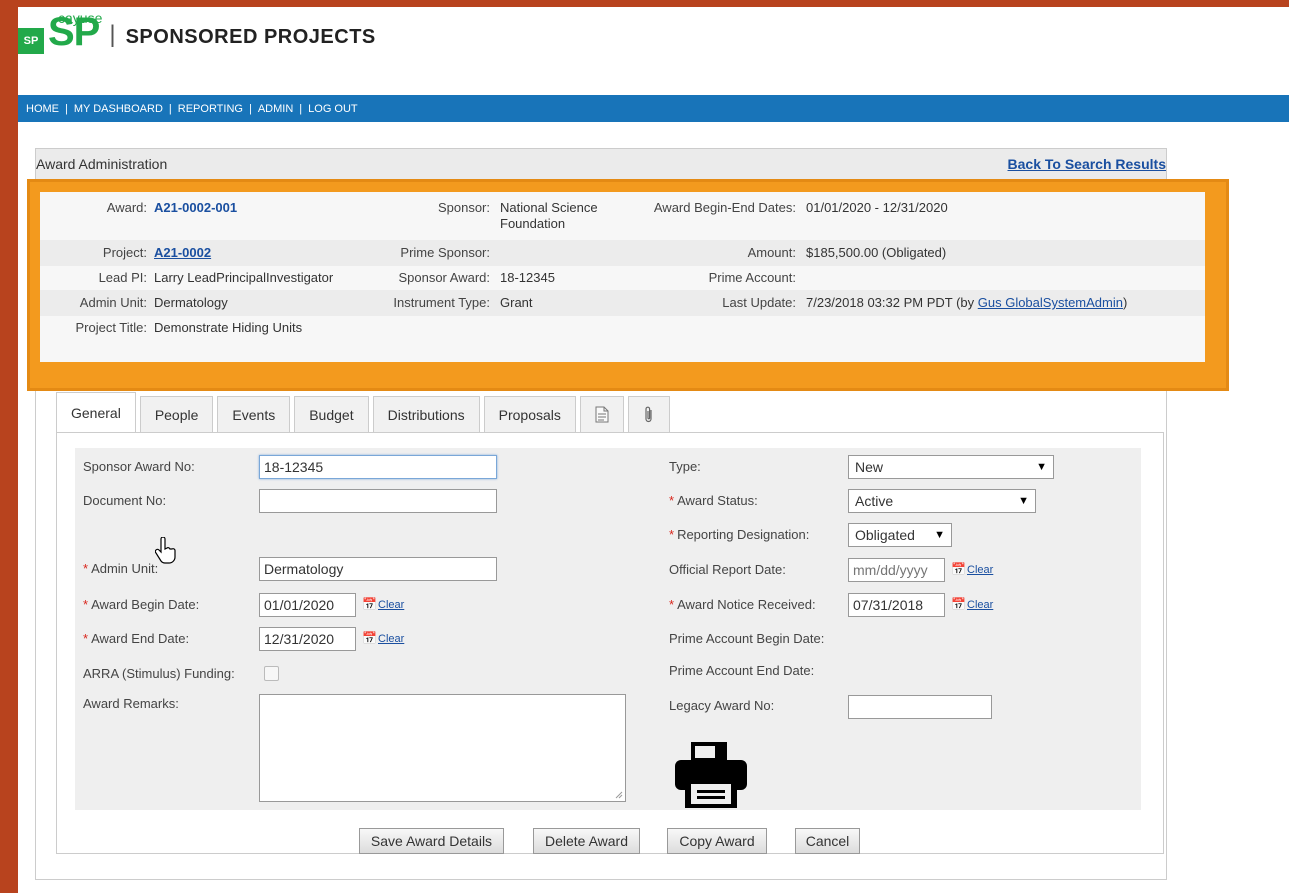 The image size is (1289, 893). What do you see at coordinates (391, 605) in the screenshot?
I see `award-begin-clear-link: Clear` at bounding box center [391, 605].